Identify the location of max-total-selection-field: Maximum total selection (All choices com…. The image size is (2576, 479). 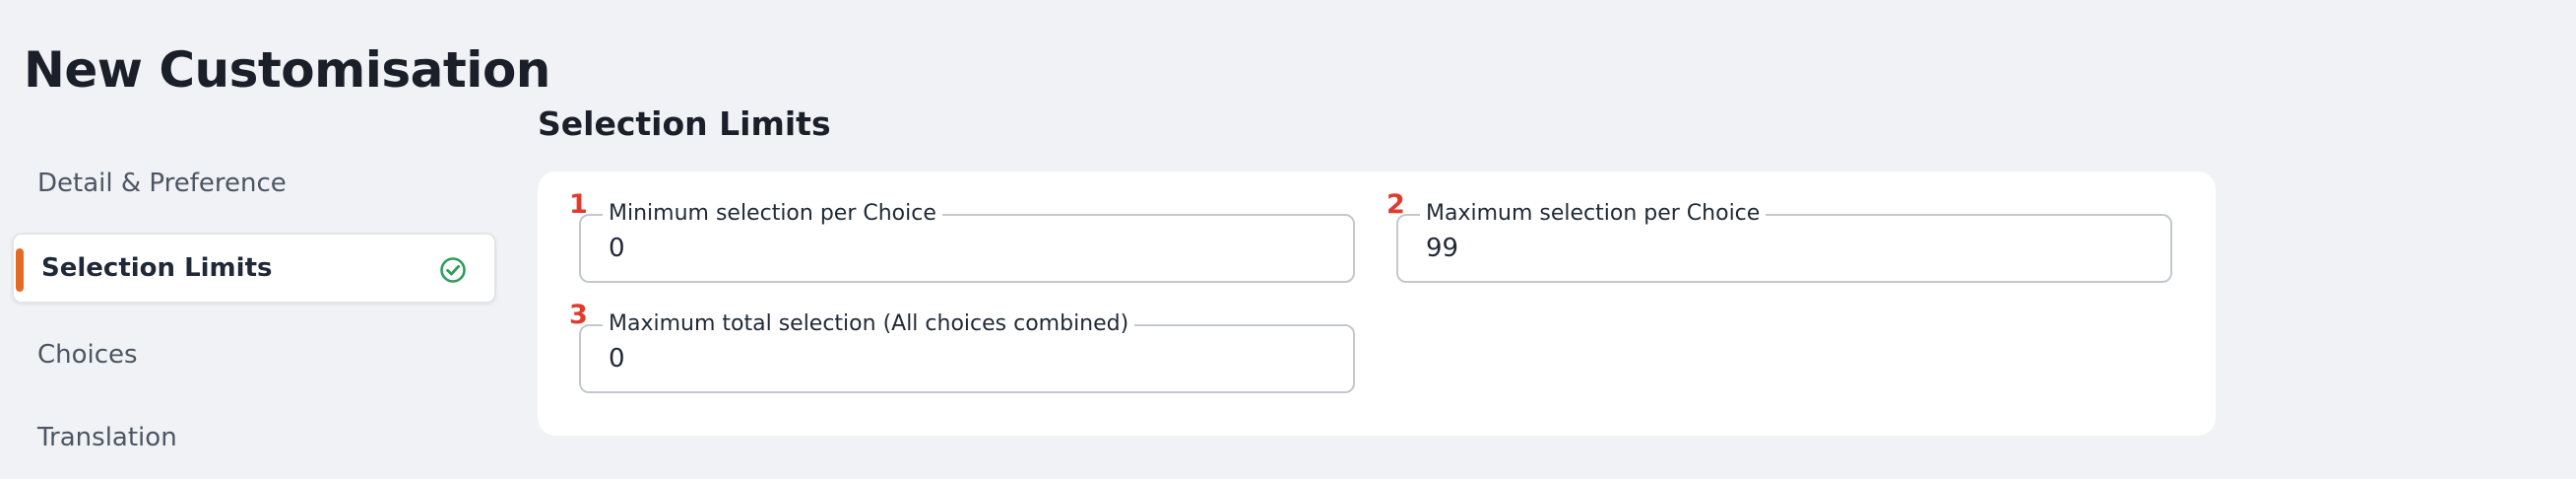
(967, 351).